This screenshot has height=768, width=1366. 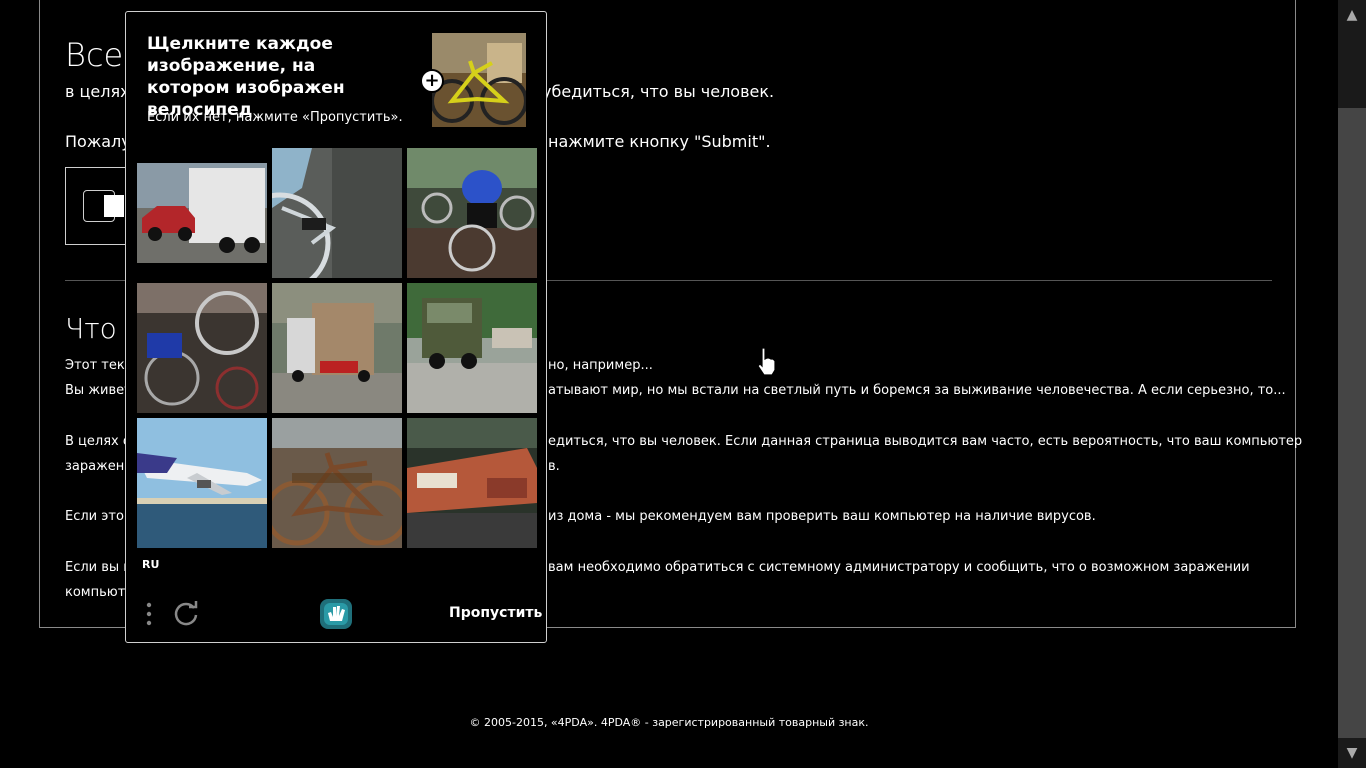 What do you see at coordinates (98, 567) in the screenshot?
I see `paragraph-6-left: Если вы п` at bounding box center [98, 567].